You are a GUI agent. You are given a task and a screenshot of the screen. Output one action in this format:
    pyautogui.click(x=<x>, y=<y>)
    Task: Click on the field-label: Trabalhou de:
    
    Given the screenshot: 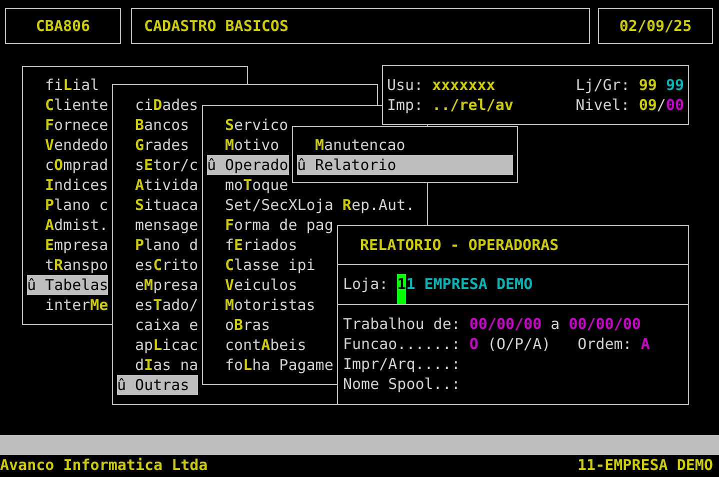 What is the action you would take?
    pyautogui.click(x=401, y=324)
    